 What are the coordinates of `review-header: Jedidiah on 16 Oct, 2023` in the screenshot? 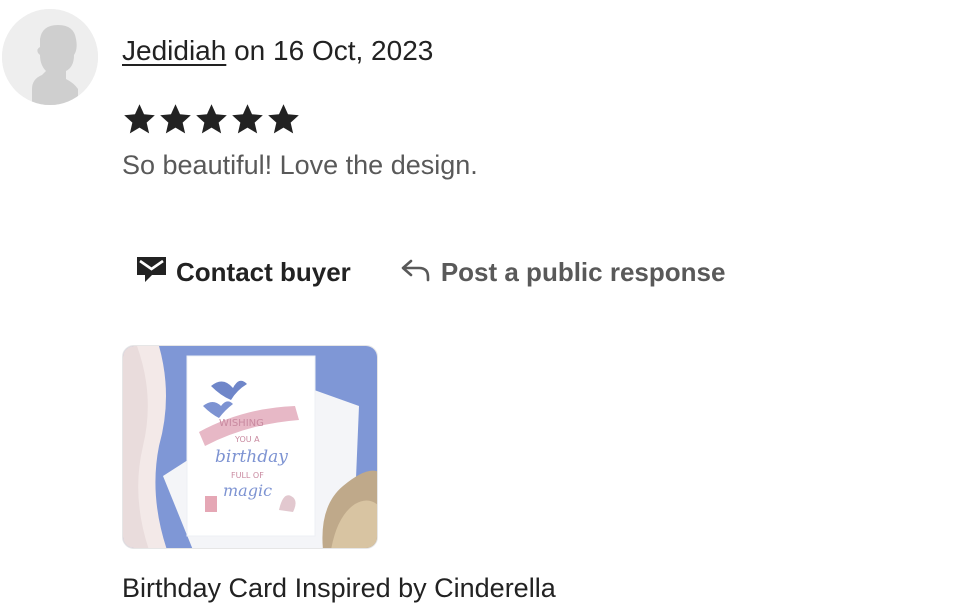 It's located at (277, 51).